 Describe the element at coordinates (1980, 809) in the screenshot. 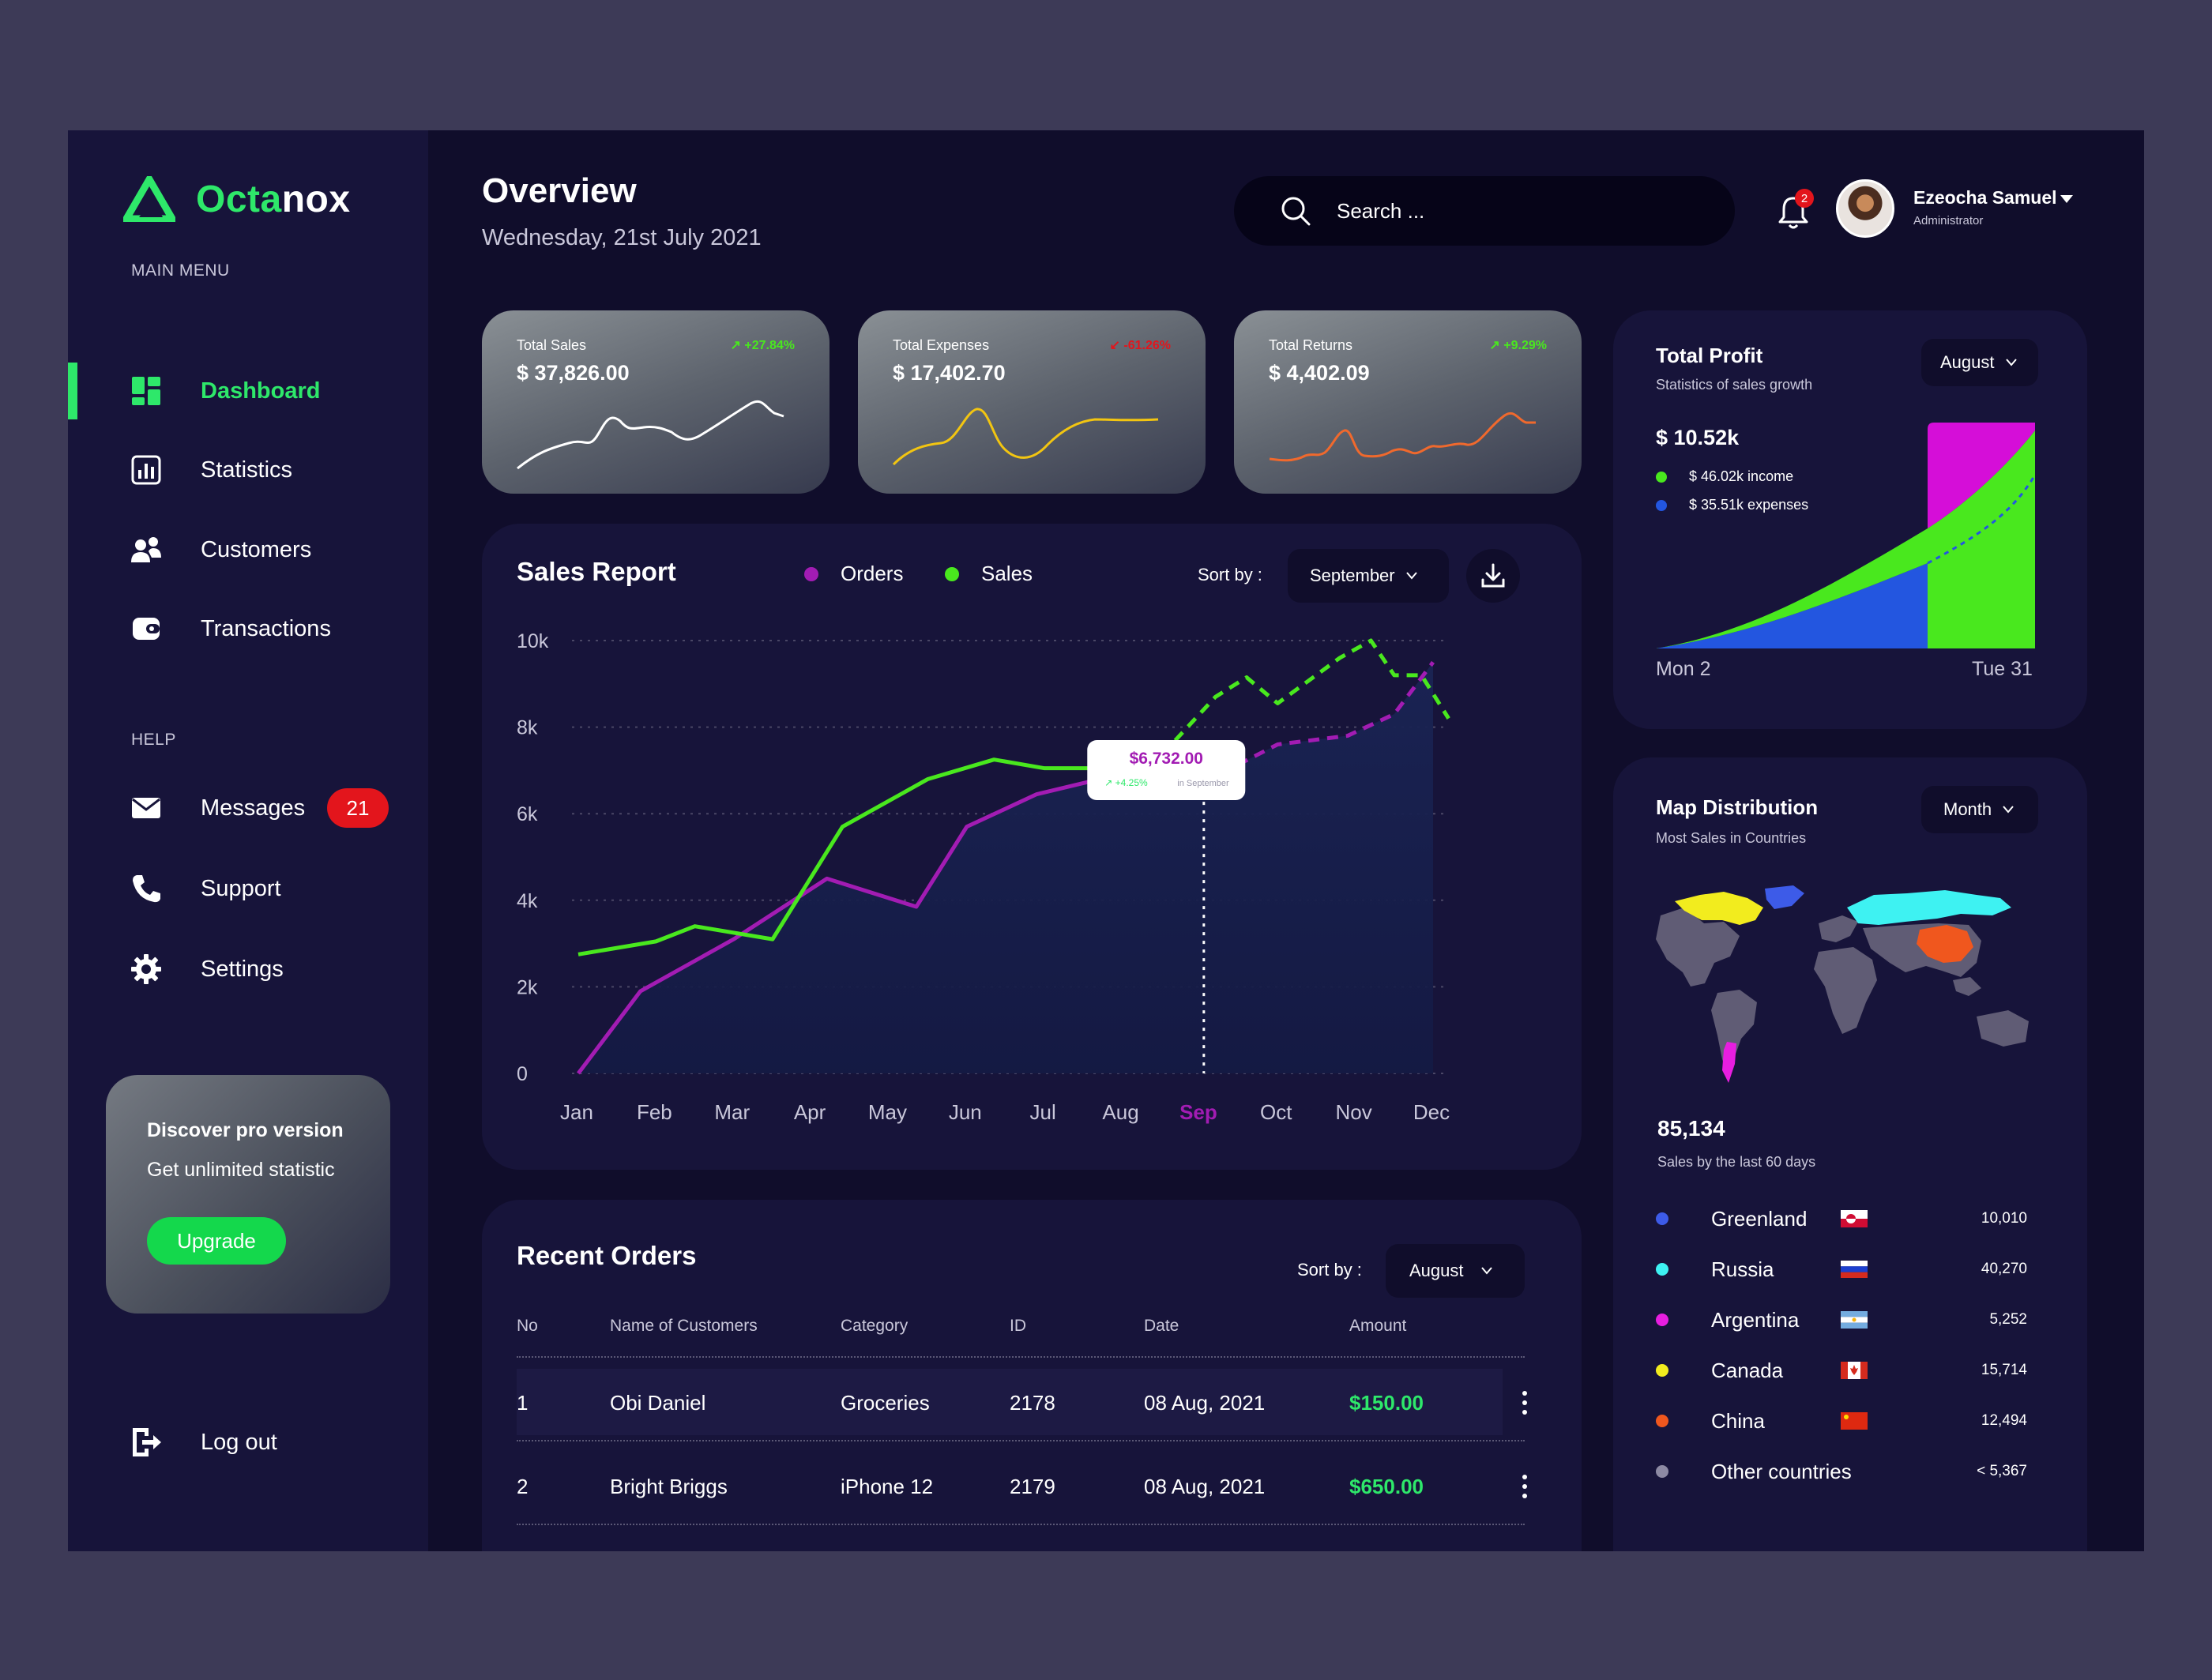

I see `map-period-dropdown: Month` at that location.